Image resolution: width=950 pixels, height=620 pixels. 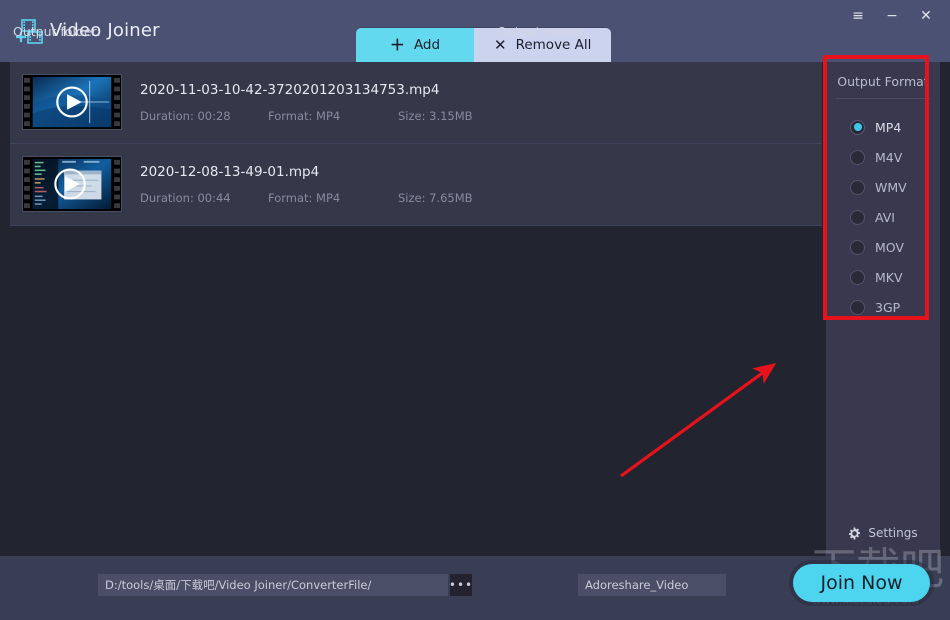 What do you see at coordinates (891, 187) in the screenshot?
I see `format-label: WMV` at bounding box center [891, 187].